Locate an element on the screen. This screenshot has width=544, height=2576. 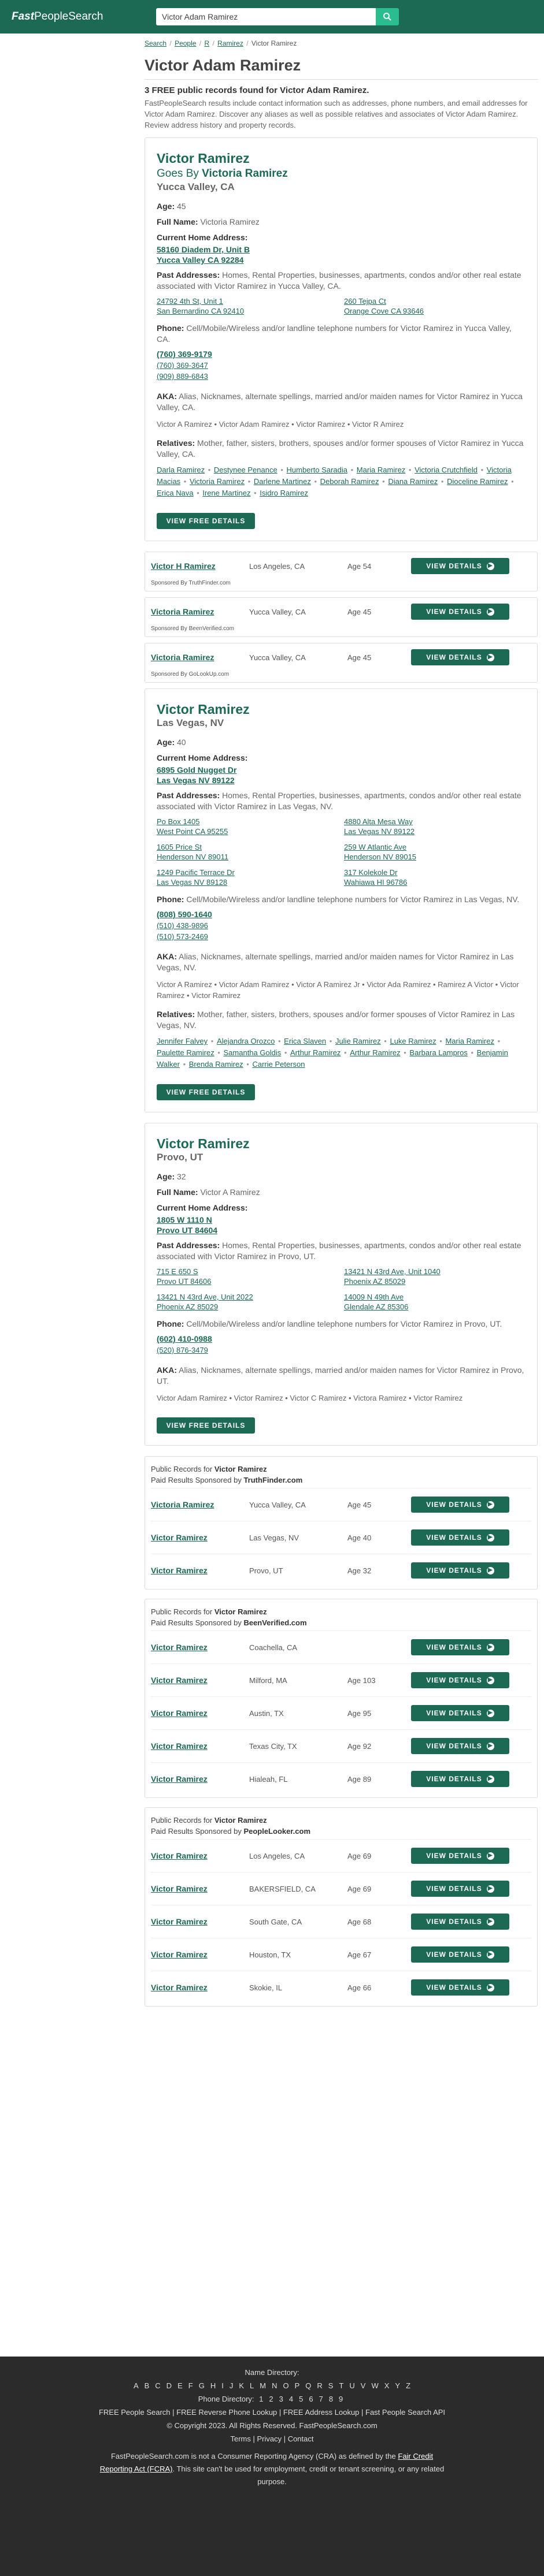
letter-link: T is located at coordinates (341, 2386).